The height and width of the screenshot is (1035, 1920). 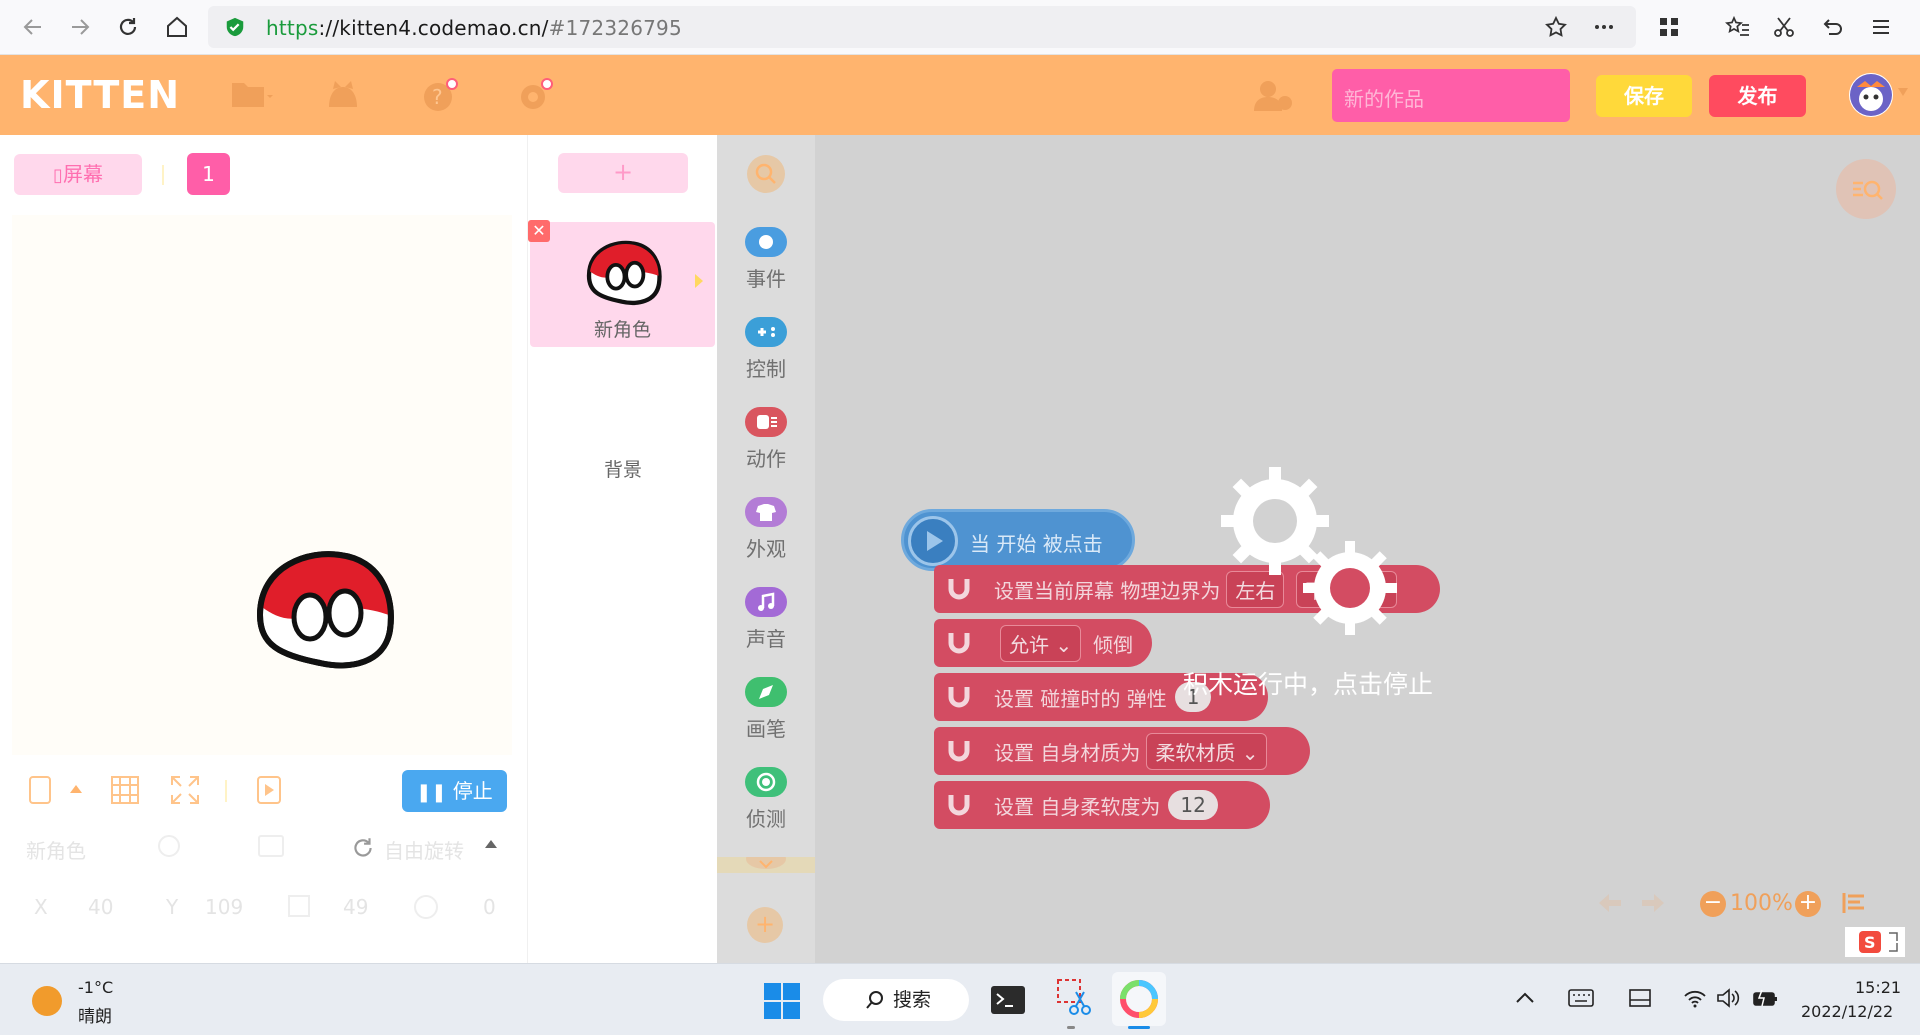 What do you see at coordinates (896, 1000) in the screenshot?
I see `taskbar-search: 搜索` at bounding box center [896, 1000].